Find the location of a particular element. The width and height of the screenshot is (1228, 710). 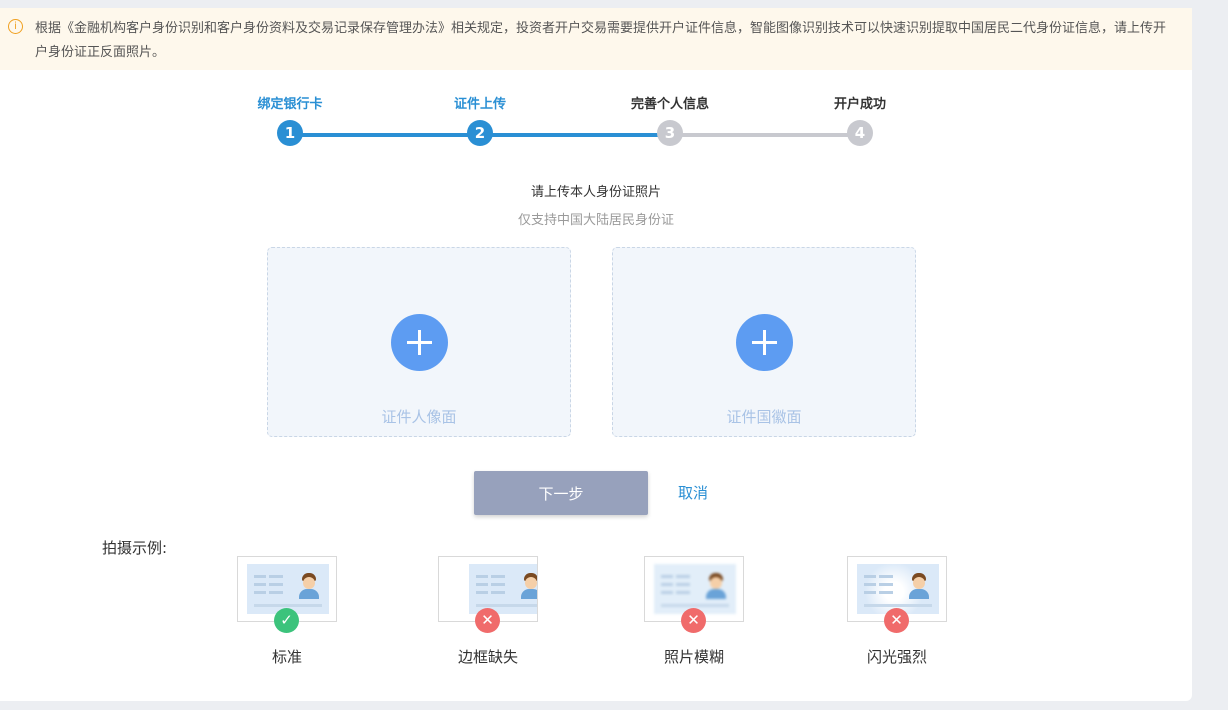

next-step-button: 下一步 is located at coordinates (561, 493).